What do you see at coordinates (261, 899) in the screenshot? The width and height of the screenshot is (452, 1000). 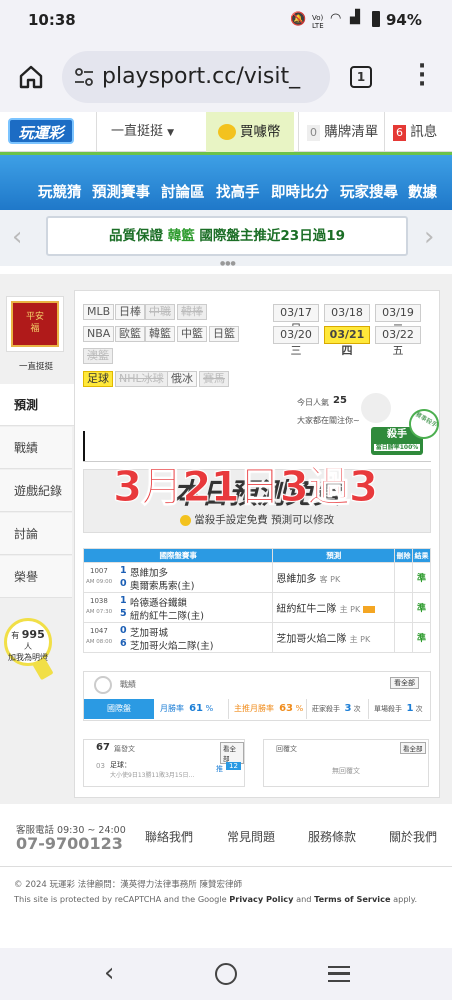 I see `privacy-link: Privacy Policy` at bounding box center [261, 899].